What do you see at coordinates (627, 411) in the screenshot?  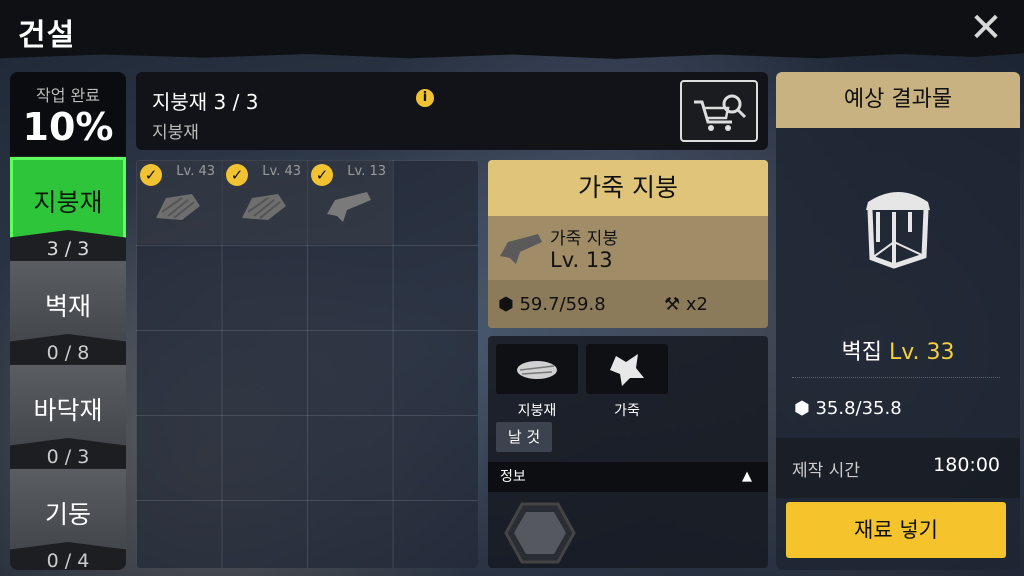 I see `material-label: 가죽` at bounding box center [627, 411].